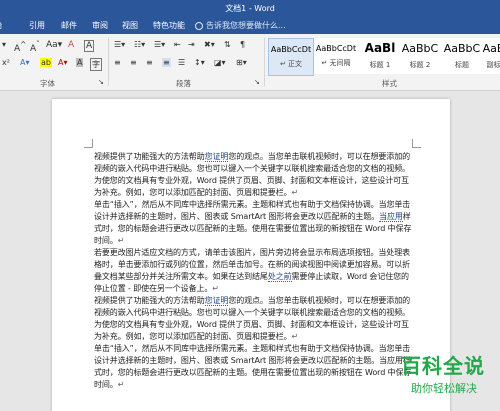  I want to click on sort-icon: ⇅, so click(227, 44).